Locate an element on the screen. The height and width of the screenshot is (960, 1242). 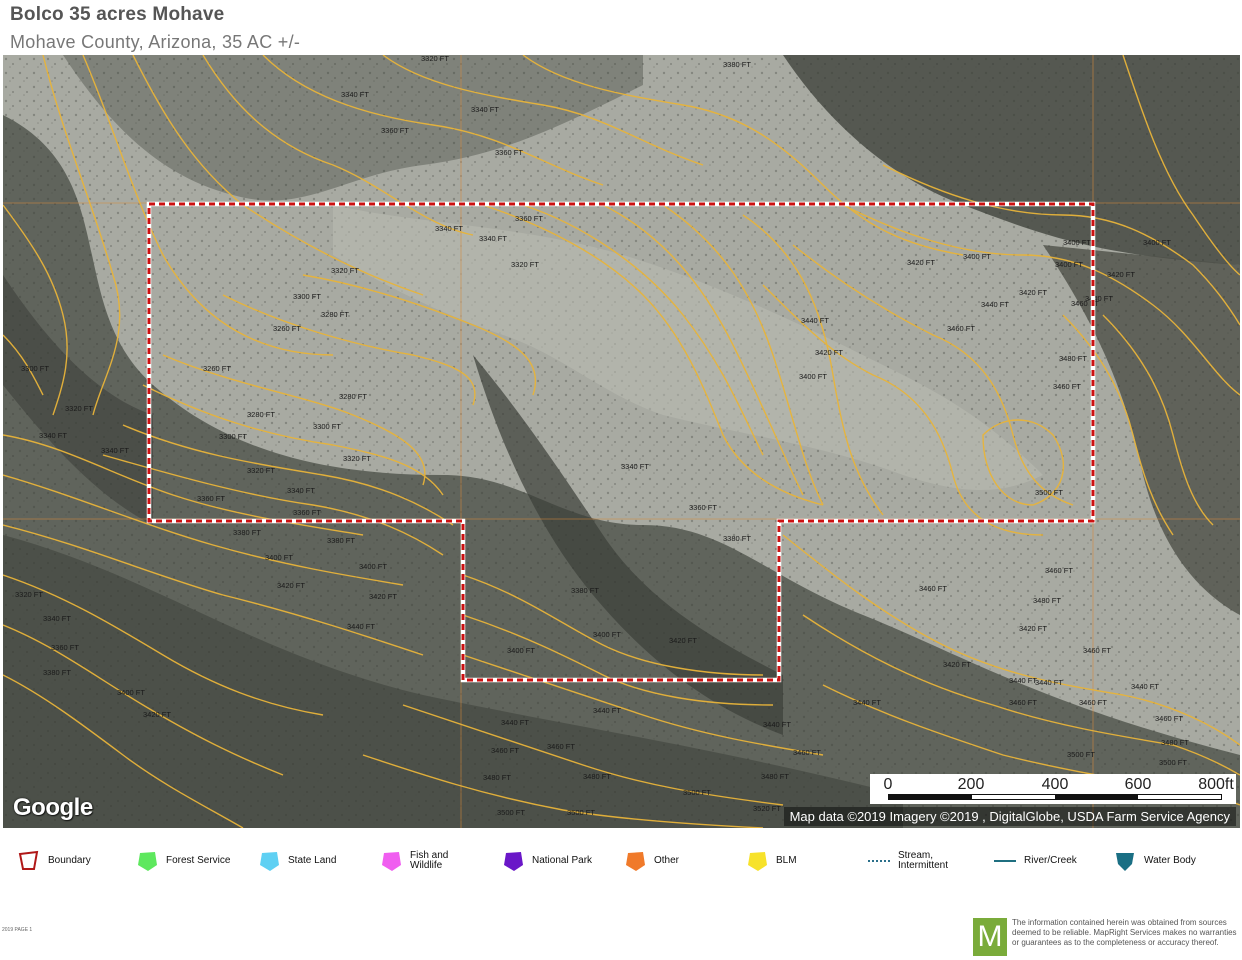
boundary-icon is located at coordinates (28, 860).